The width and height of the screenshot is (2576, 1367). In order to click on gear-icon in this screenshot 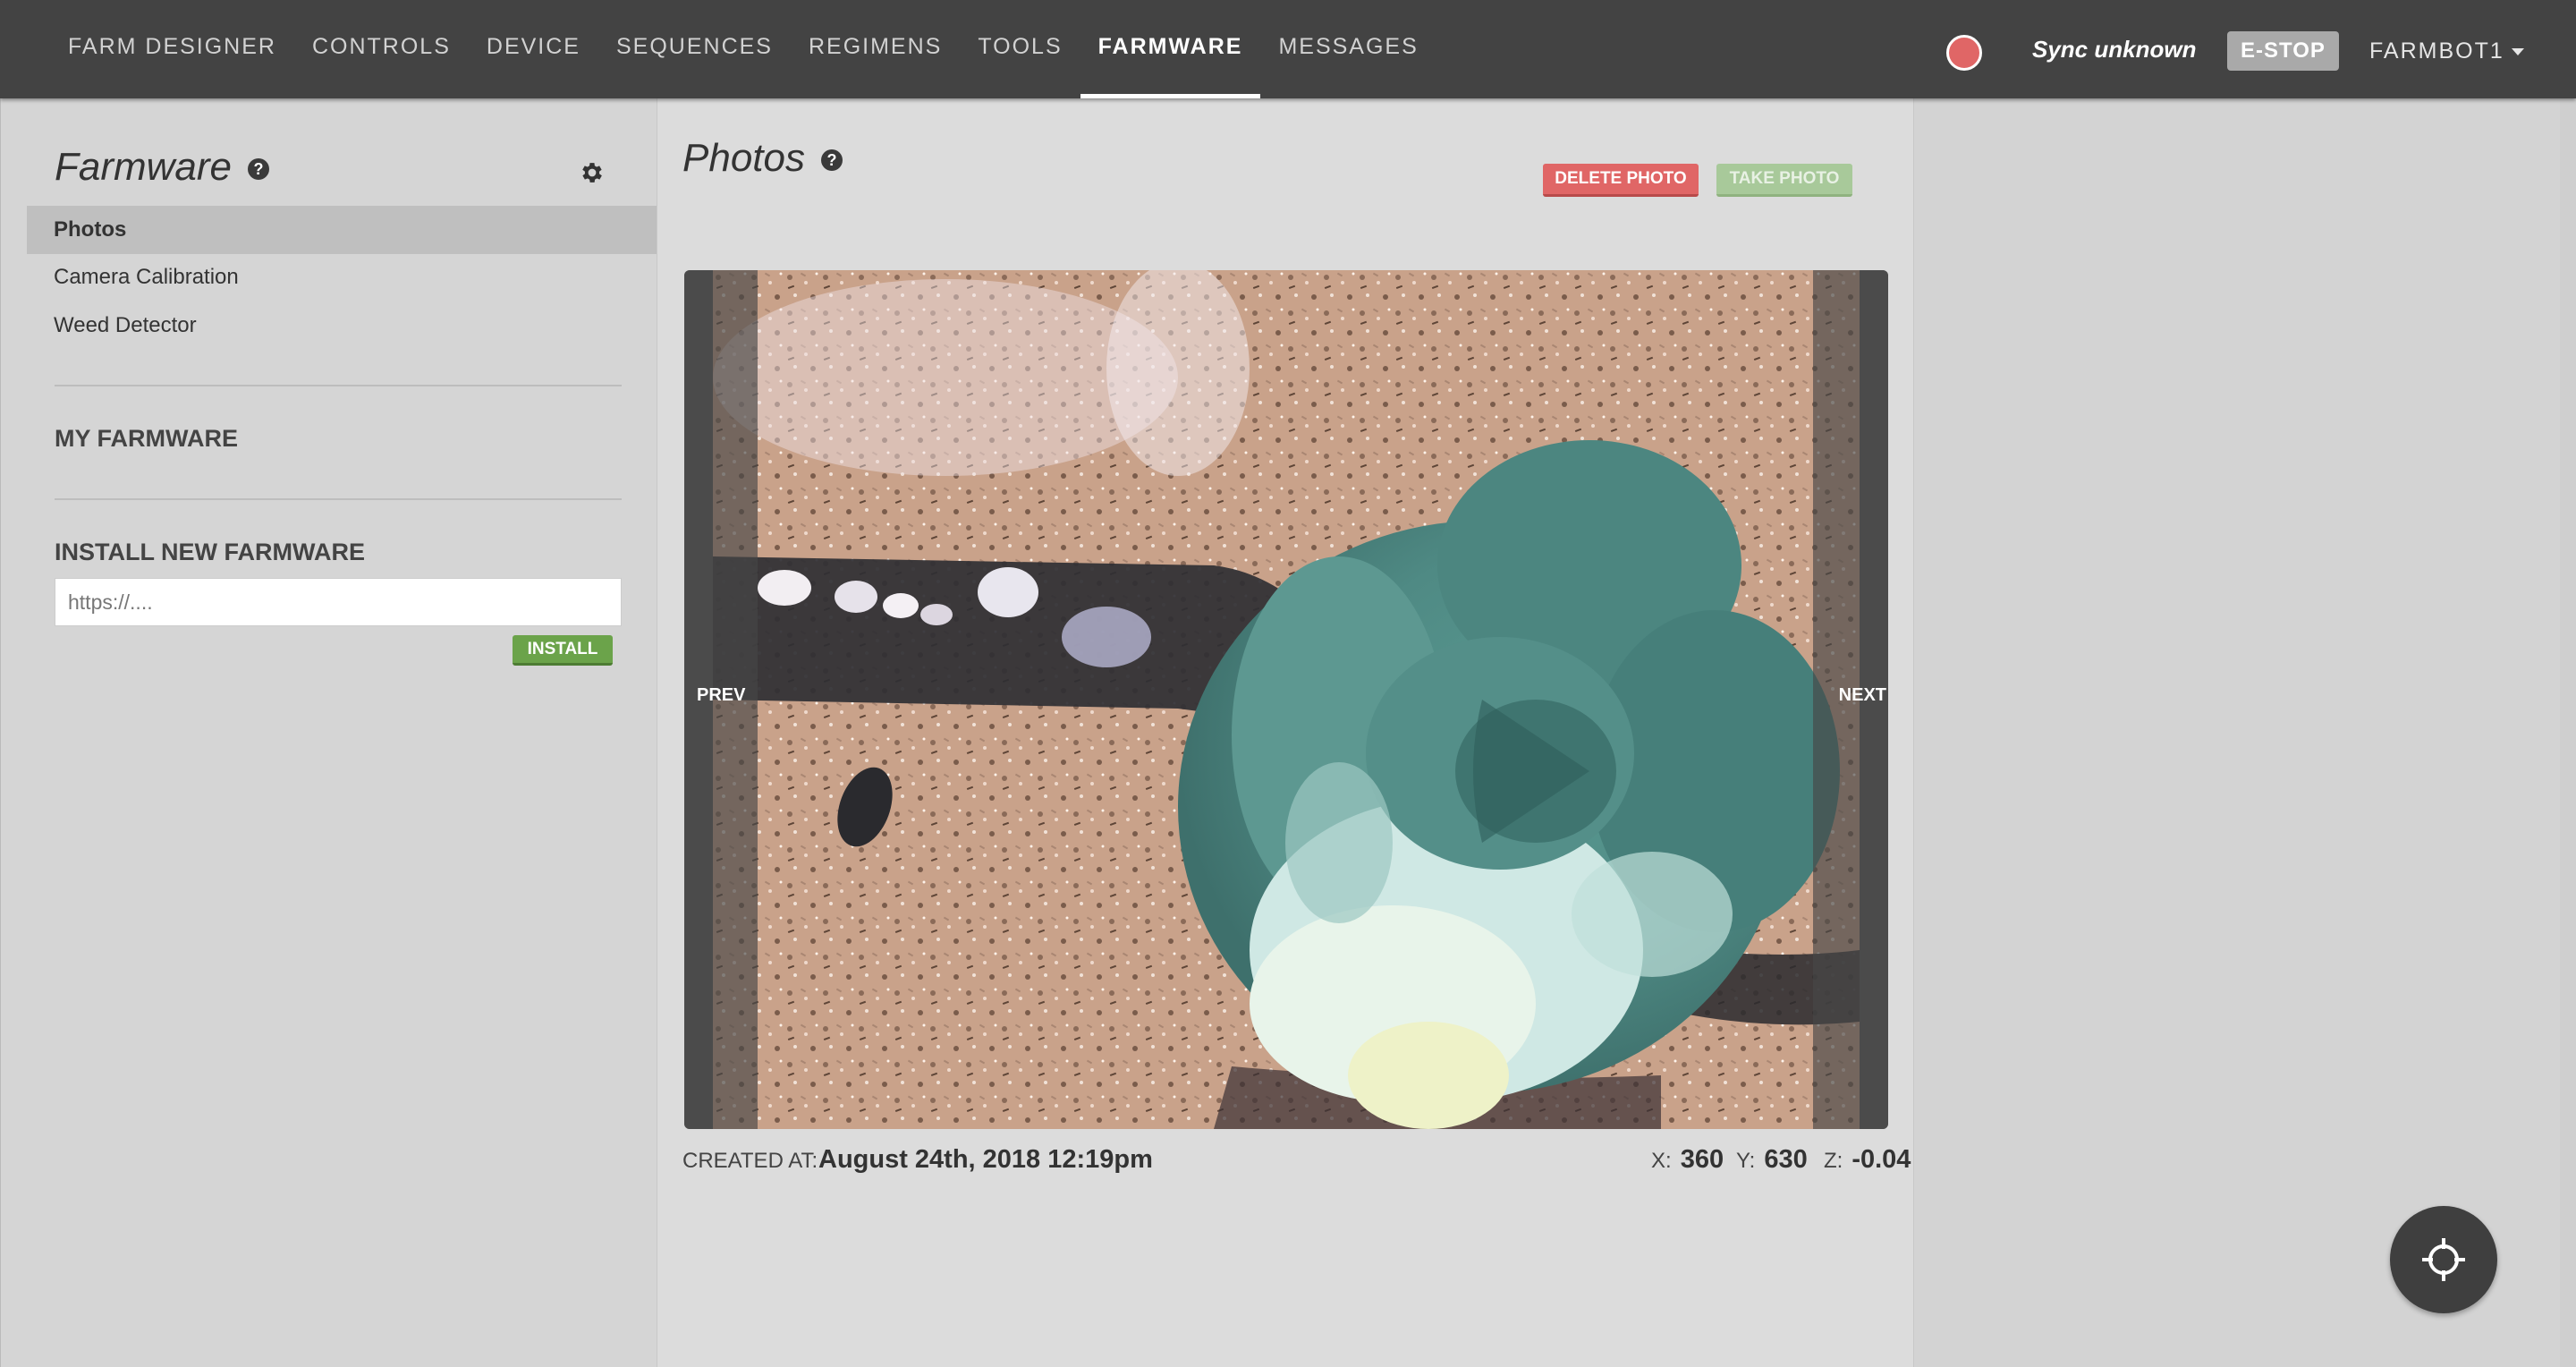, I will do `click(592, 173)`.